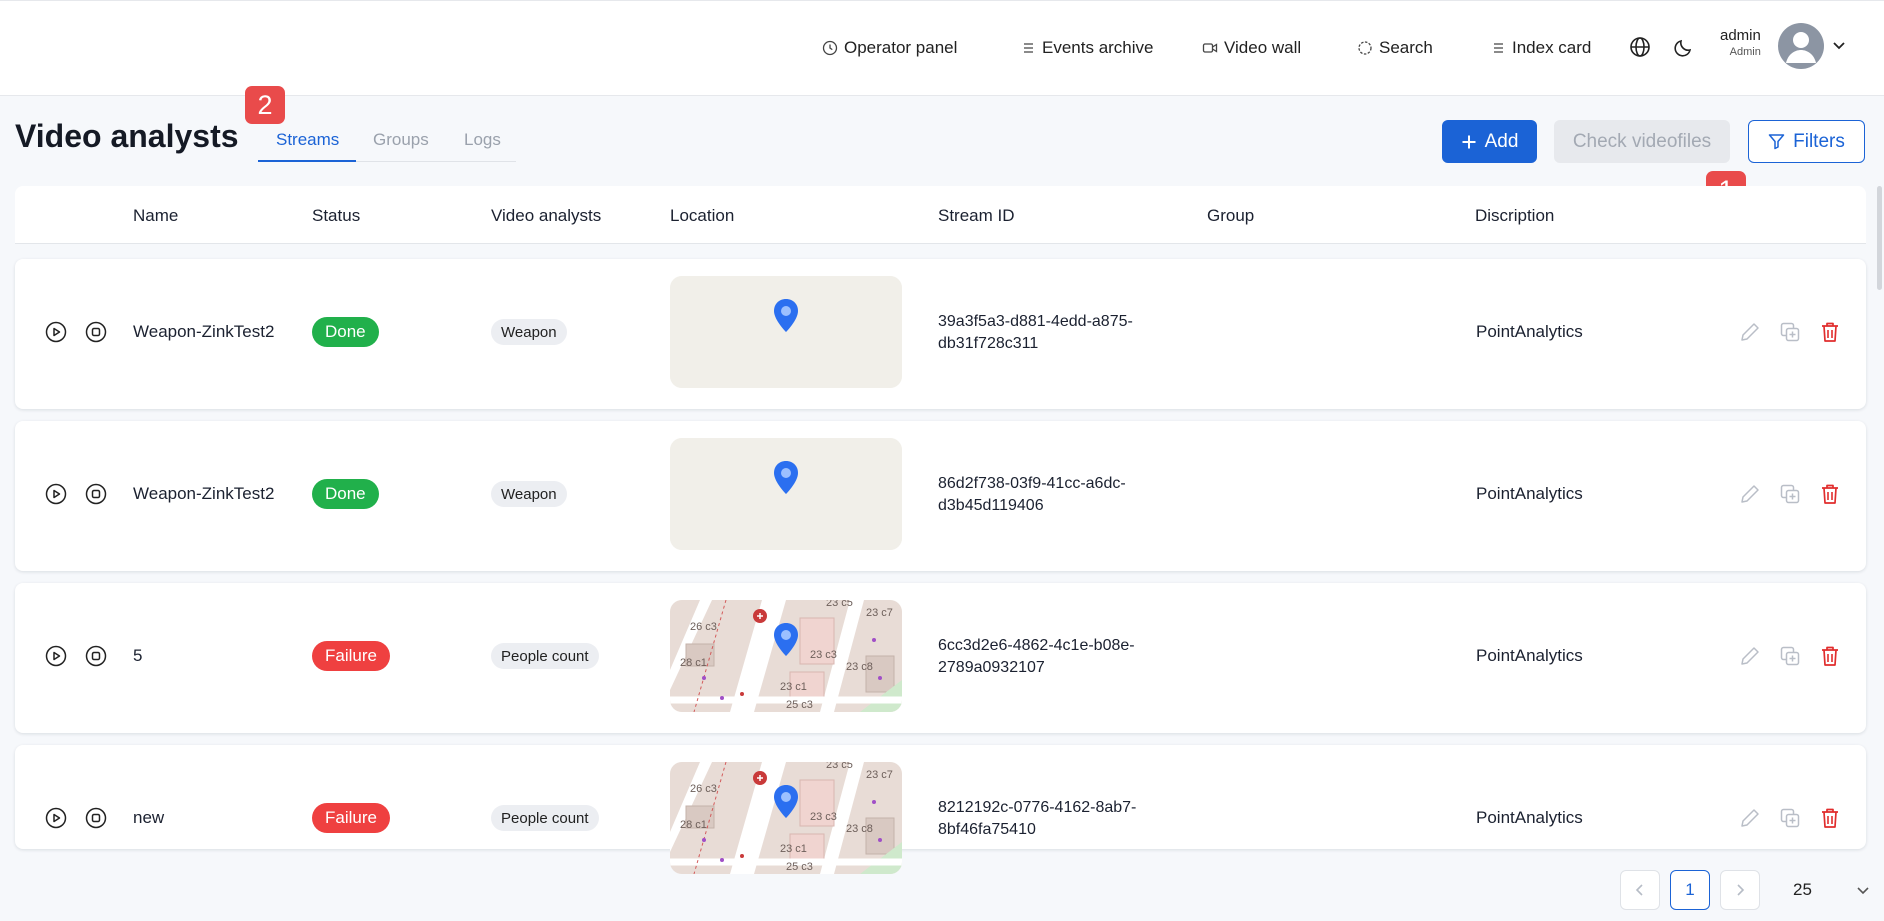 The image size is (1884, 921). I want to click on user-menu-button, so click(1839, 48).